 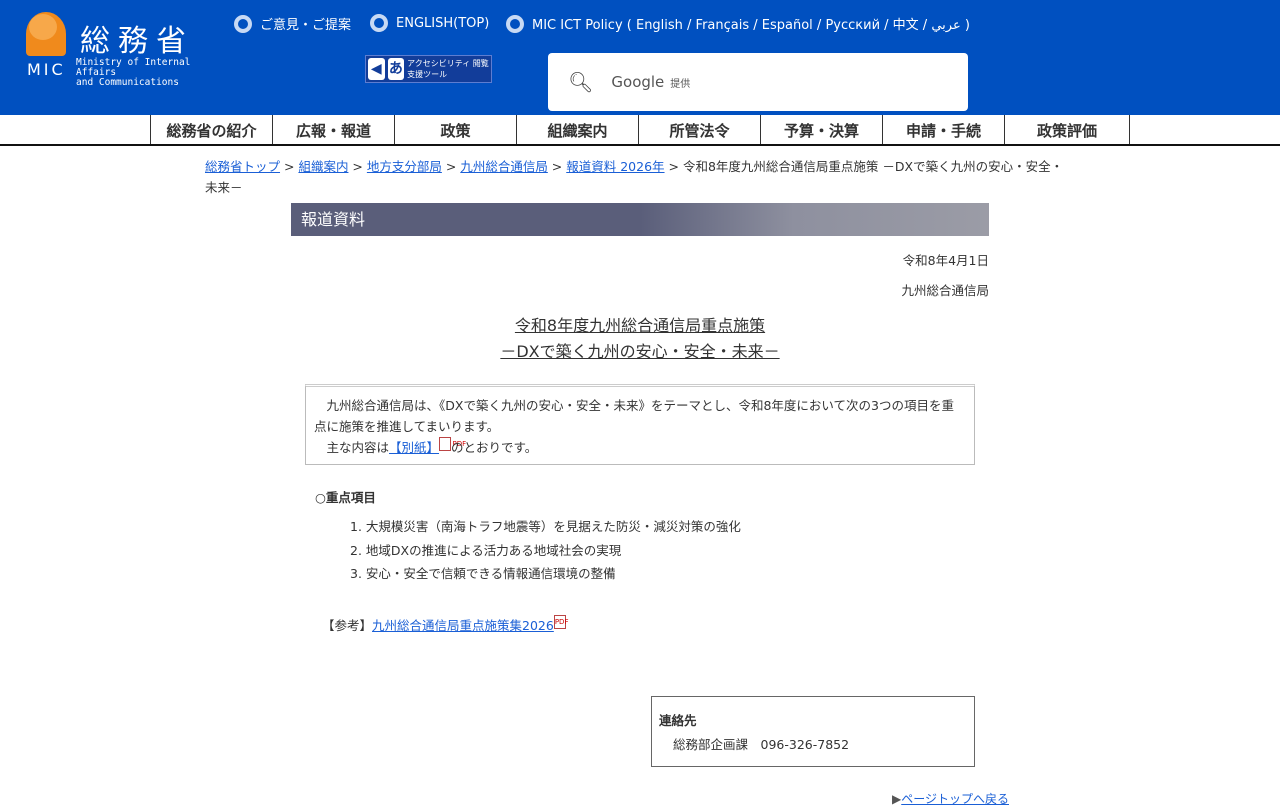 What do you see at coordinates (943, 129) in the screenshot?
I see `nav-applications: 申請・手続` at bounding box center [943, 129].